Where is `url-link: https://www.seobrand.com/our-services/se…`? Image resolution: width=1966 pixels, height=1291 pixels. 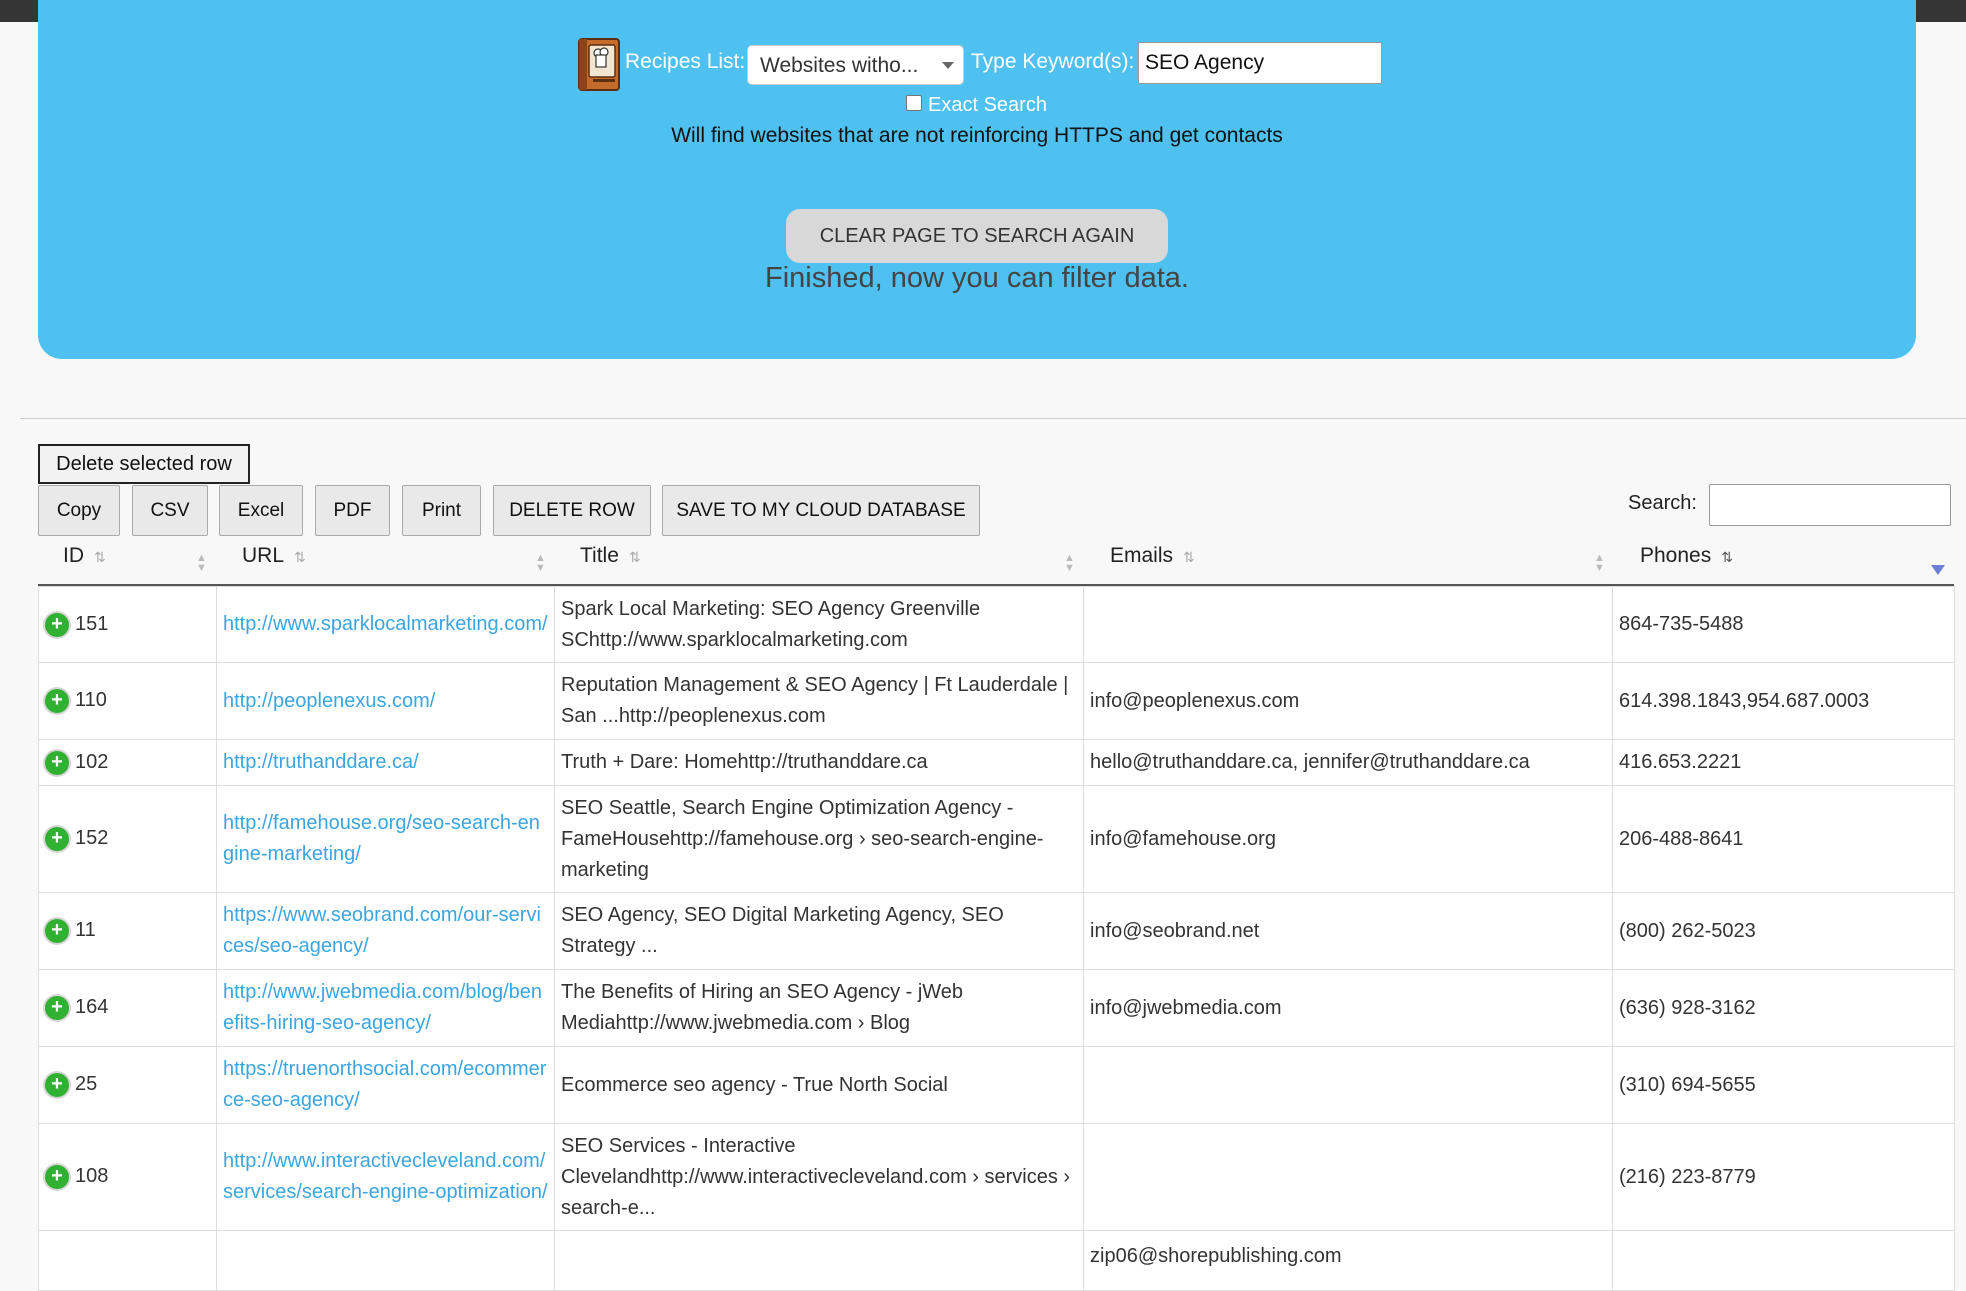
url-link: https://www.seobrand.com/our-services/se… is located at coordinates (385, 931).